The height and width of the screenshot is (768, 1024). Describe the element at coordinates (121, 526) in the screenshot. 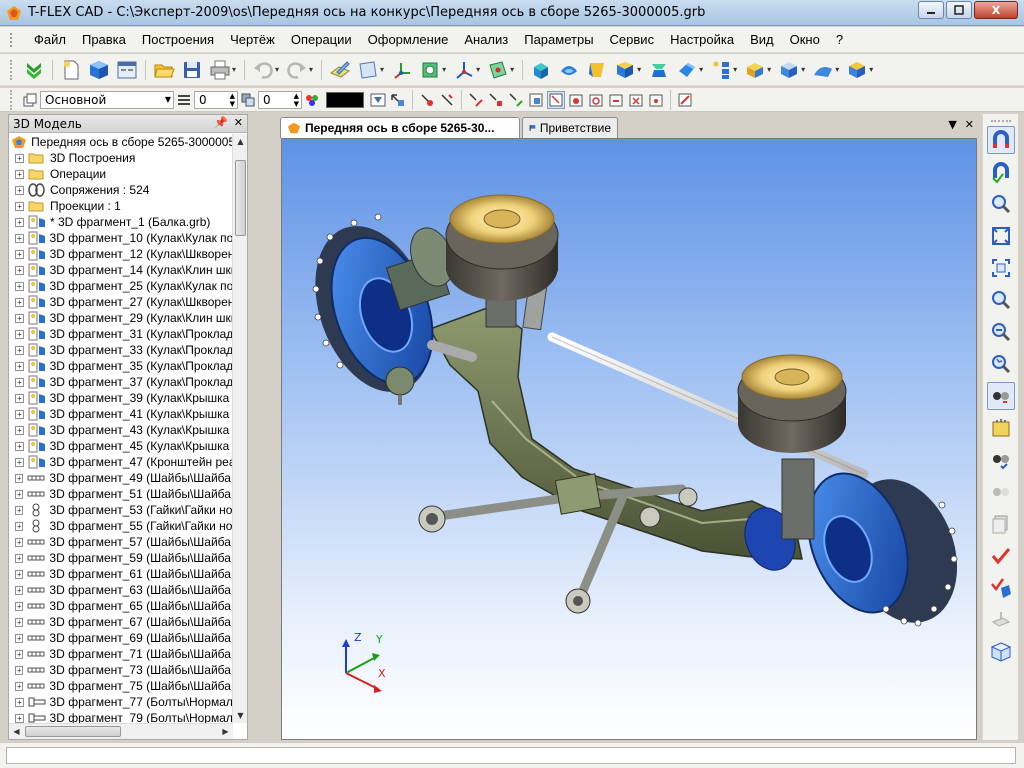

I see `tree-item: +3D фрагмент_55 (Гайки\Гайки норм` at that location.